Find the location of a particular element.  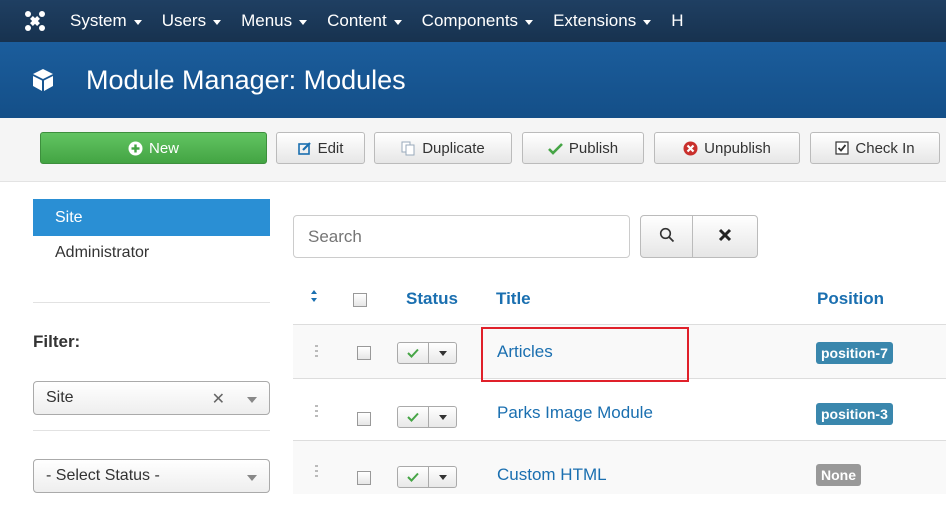

sidebar-item-site: Site is located at coordinates (151, 217).